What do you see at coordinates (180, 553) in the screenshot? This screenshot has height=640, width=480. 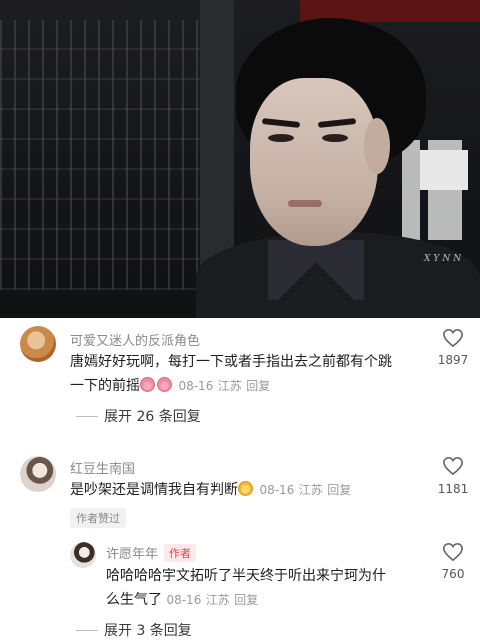 I see `author-tag: 作者` at bounding box center [180, 553].